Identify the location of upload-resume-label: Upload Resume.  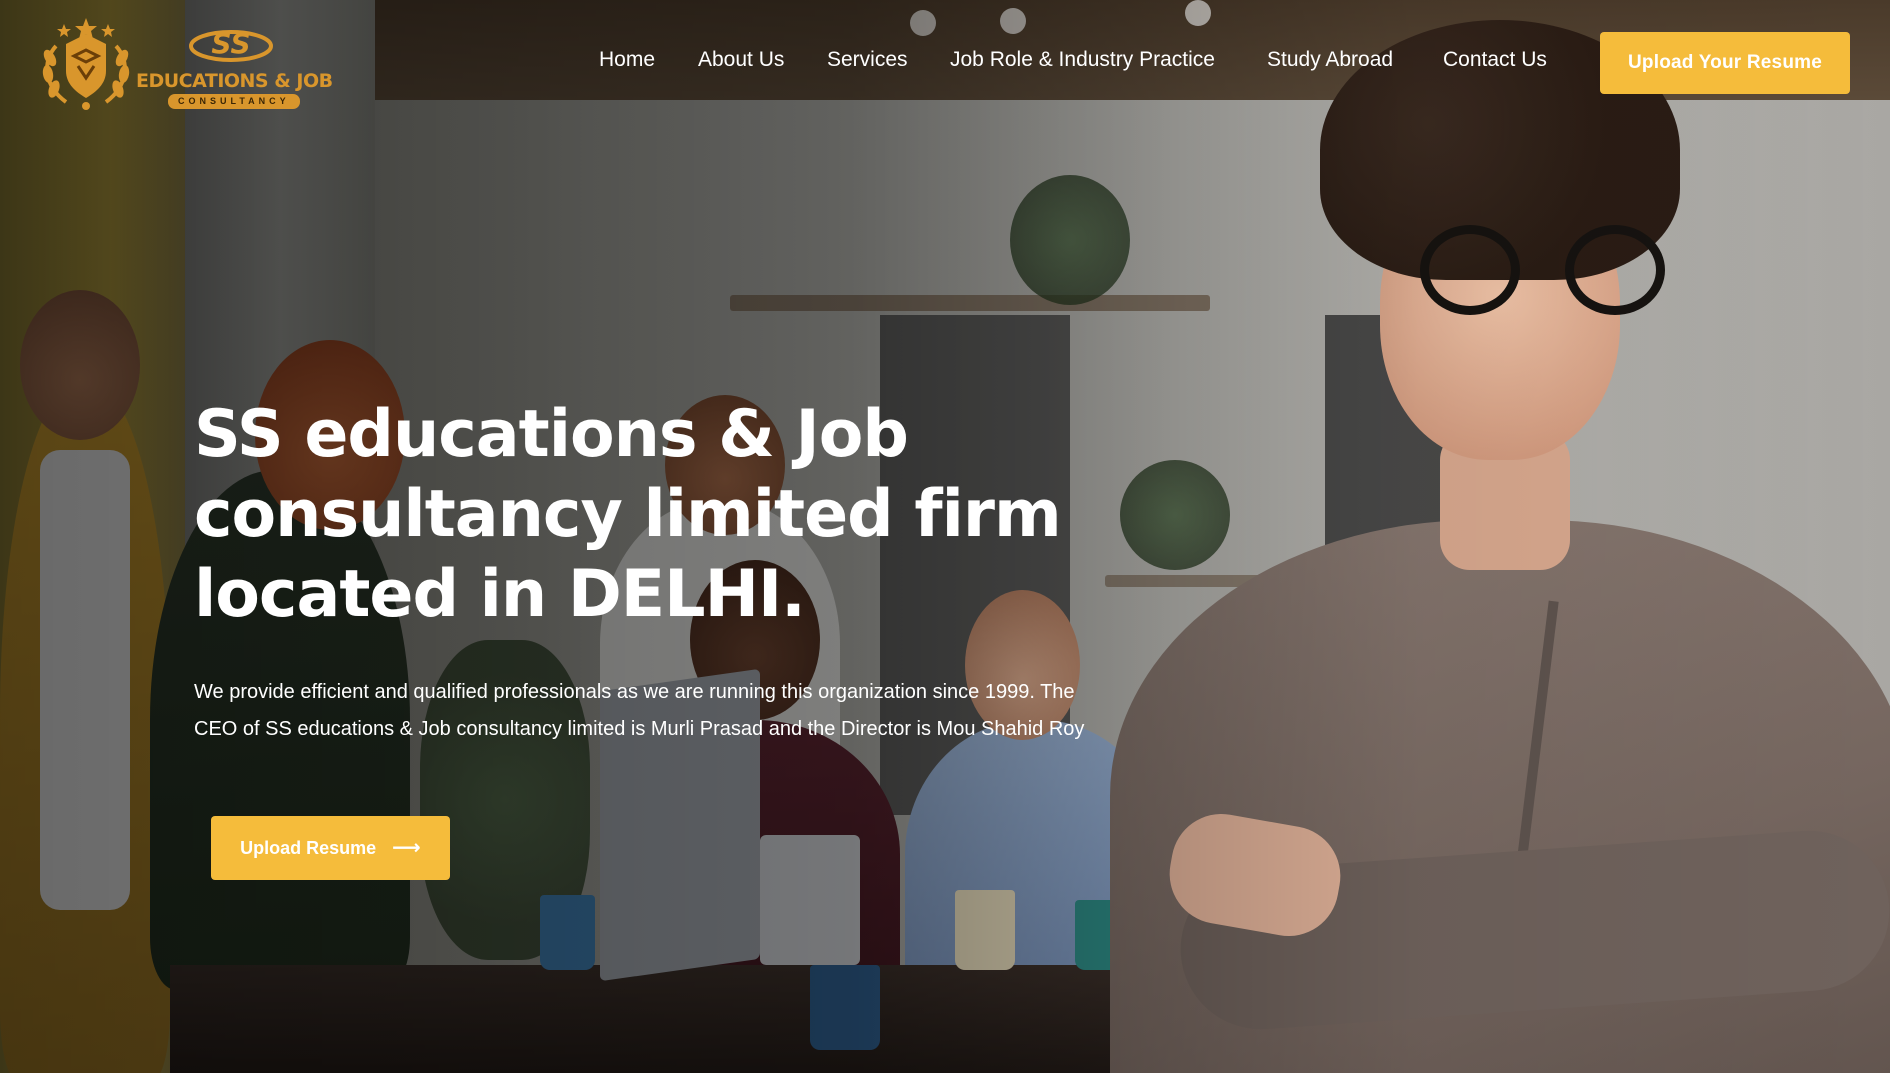
(308, 847).